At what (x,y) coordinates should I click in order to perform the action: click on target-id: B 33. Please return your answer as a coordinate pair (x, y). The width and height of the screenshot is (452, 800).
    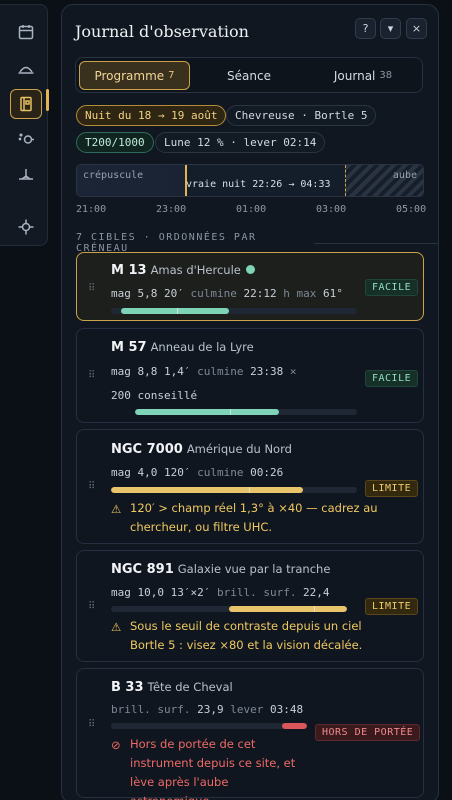
    Looking at the image, I should click on (127, 687).